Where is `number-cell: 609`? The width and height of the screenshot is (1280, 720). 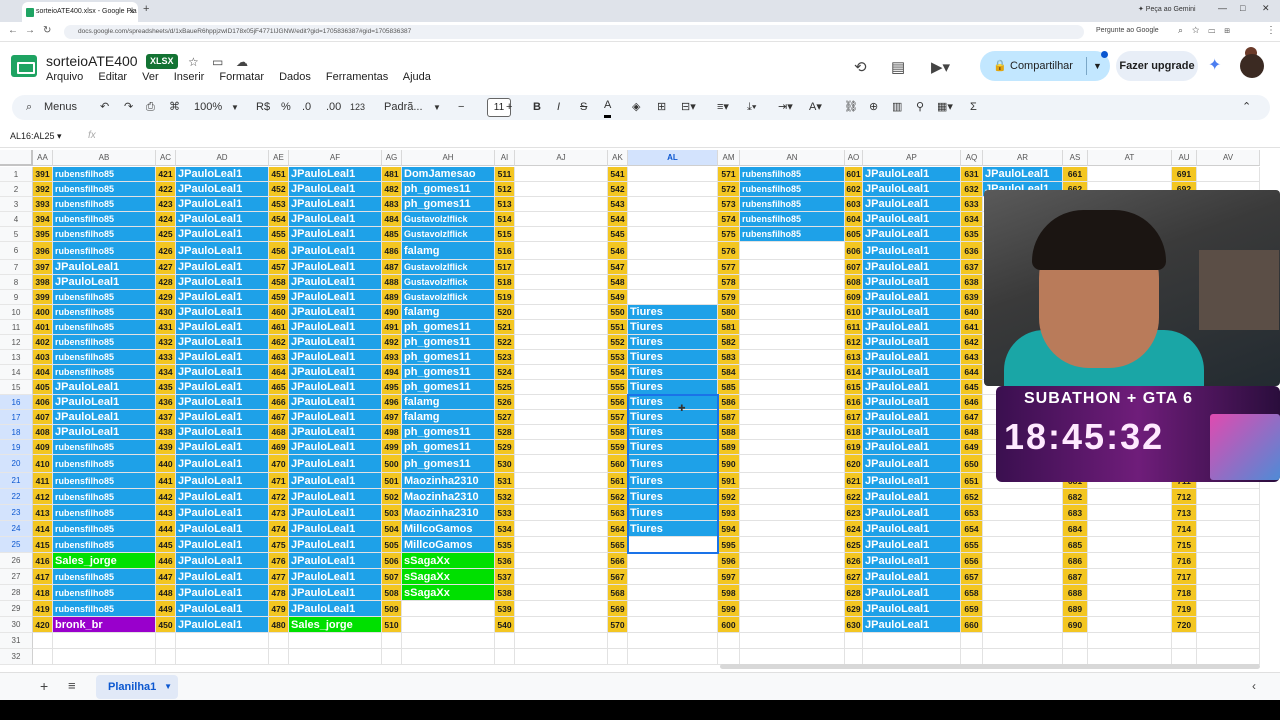
number-cell: 609 is located at coordinates (854, 297).